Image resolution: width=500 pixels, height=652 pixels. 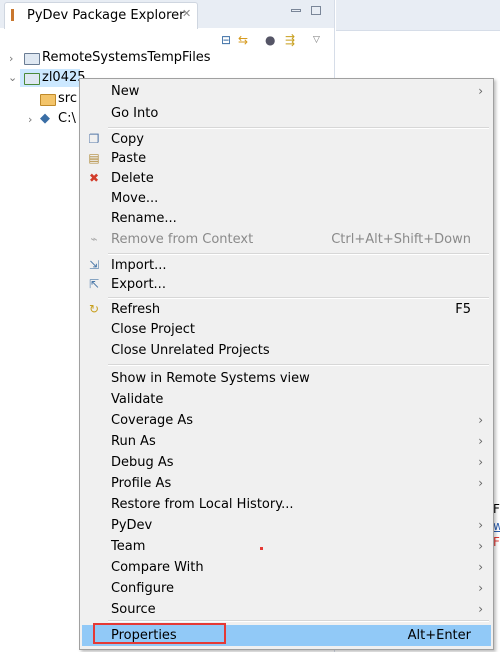 What do you see at coordinates (94, 265) in the screenshot?
I see `import-icon: ⇲` at bounding box center [94, 265].